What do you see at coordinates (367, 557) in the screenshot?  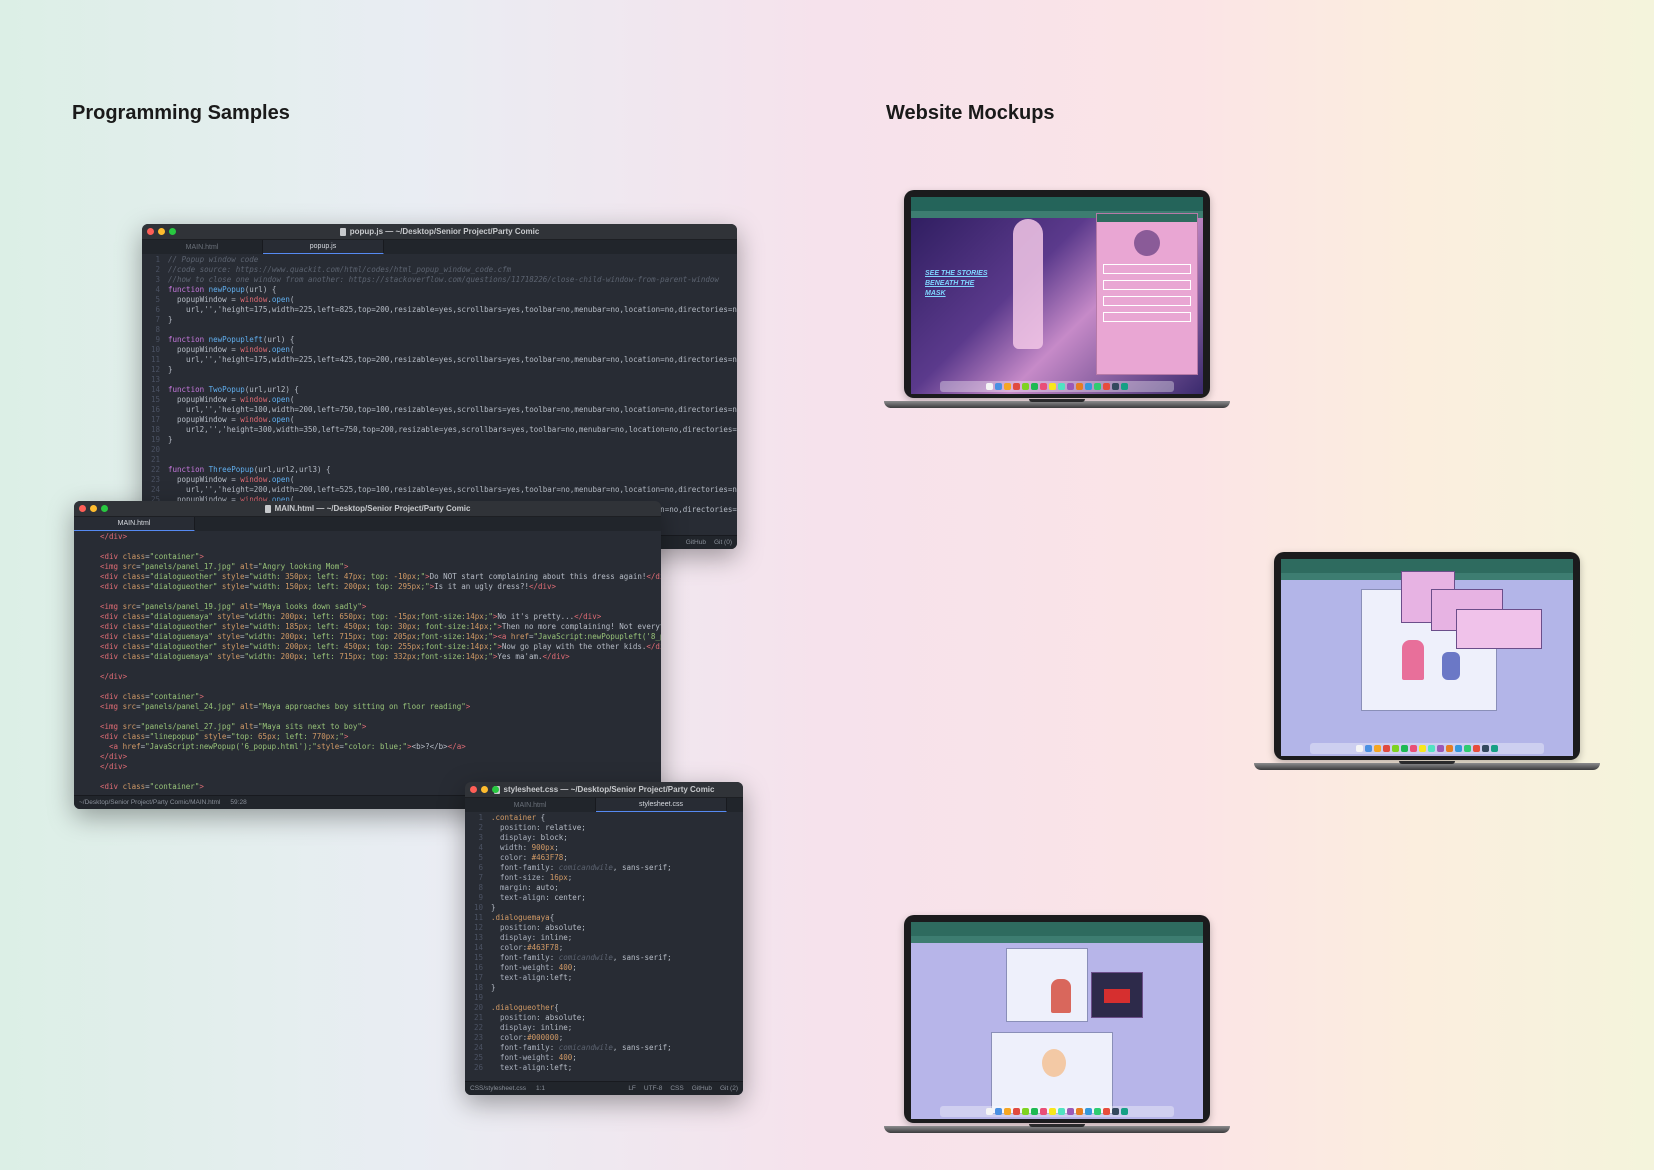 I see `code-line: <div class="container">` at bounding box center [367, 557].